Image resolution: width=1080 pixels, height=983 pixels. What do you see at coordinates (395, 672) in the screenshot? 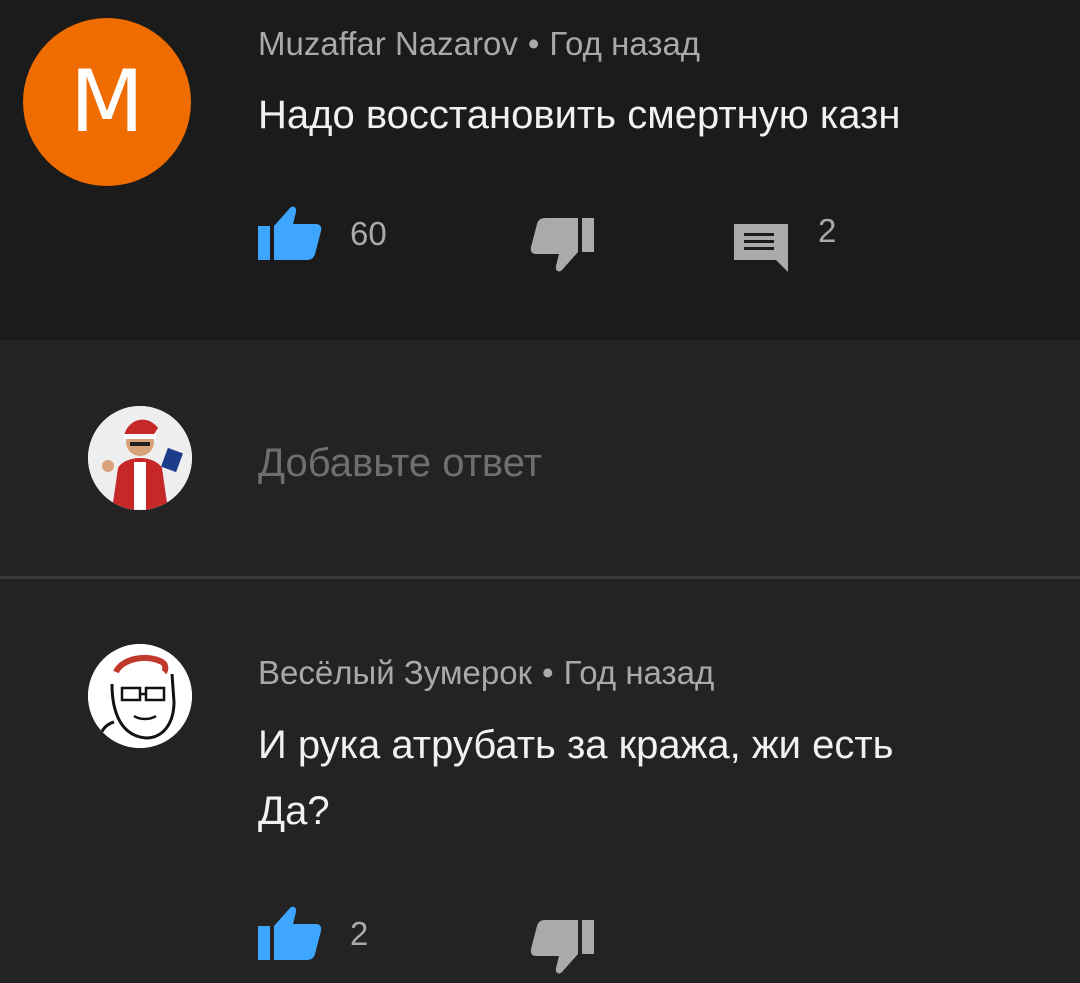
I see `author-name: Весёлый Зумерок` at bounding box center [395, 672].